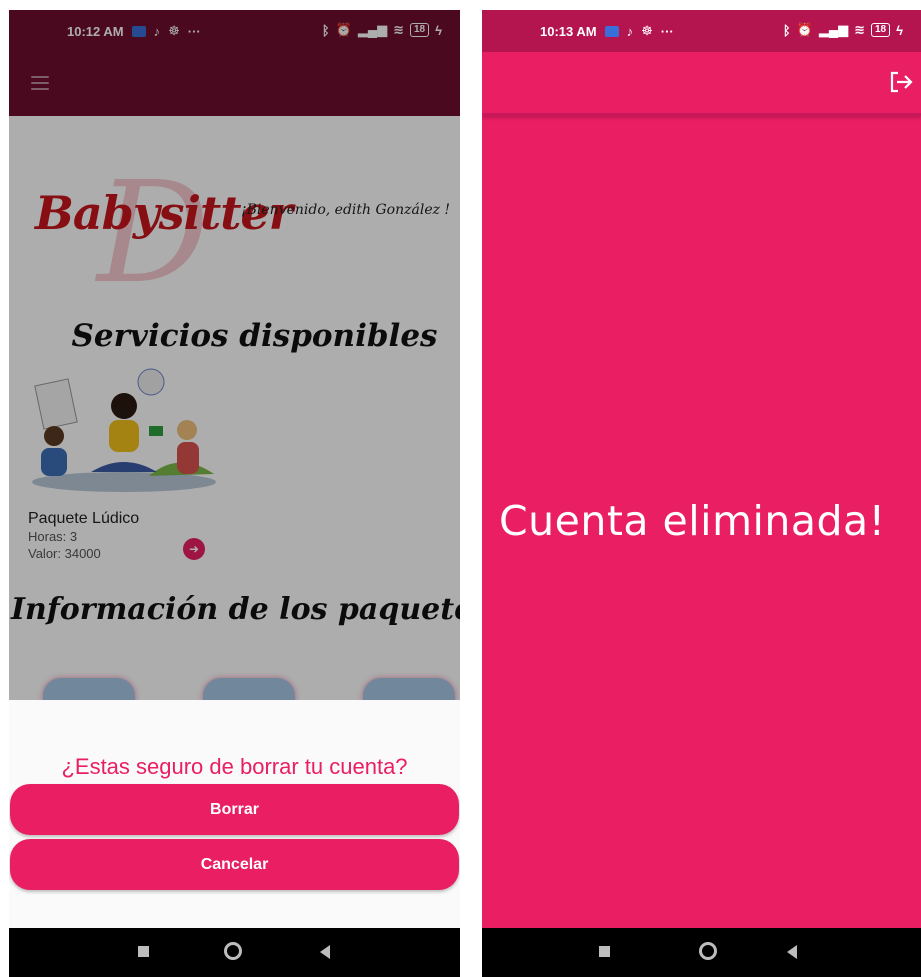 This screenshot has height=977, width=921. What do you see at coordinates (786, 30) in the screenshot?
I see `bluetooth-icon: ᛒ` at bounding box center [786, 30].